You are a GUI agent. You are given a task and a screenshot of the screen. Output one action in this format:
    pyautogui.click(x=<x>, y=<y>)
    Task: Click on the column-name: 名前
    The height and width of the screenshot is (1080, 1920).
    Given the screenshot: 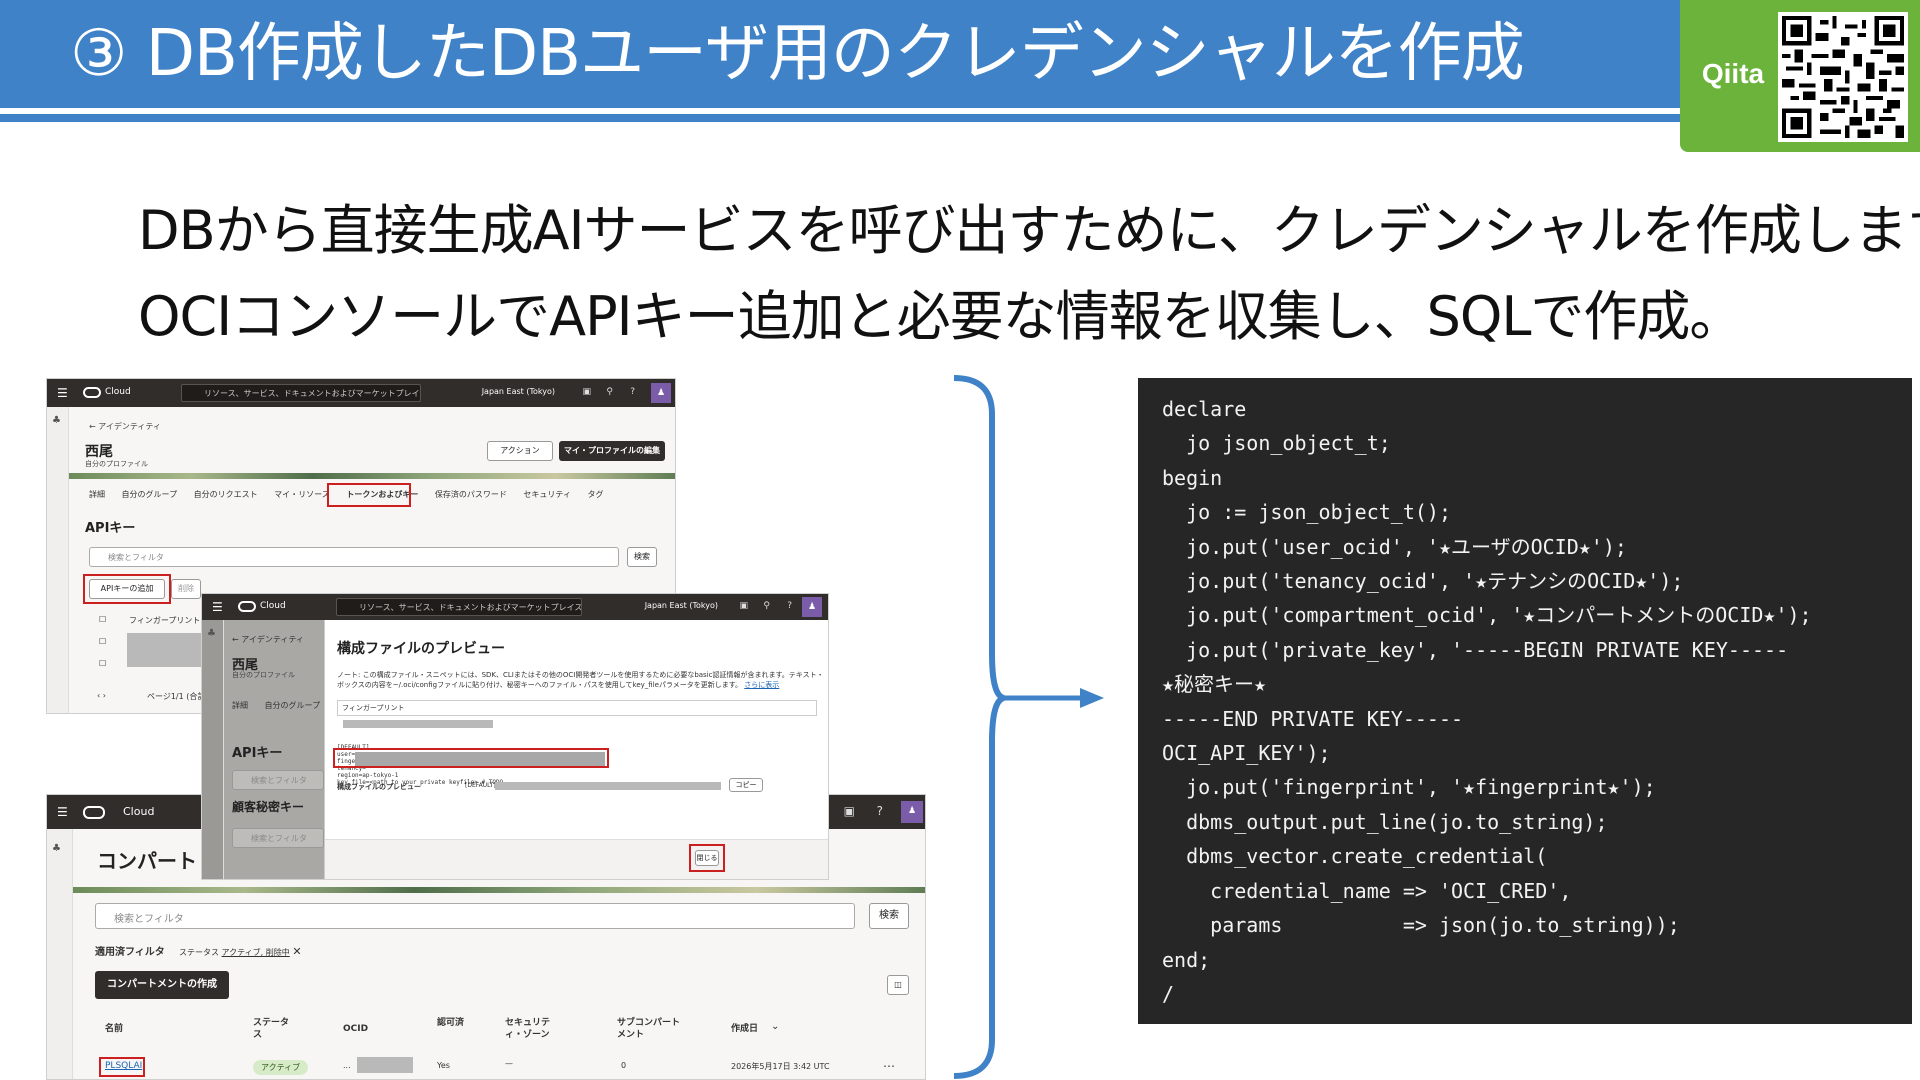 What is the action you would take?
    pyautogui.click(x=114, y=1029)
    